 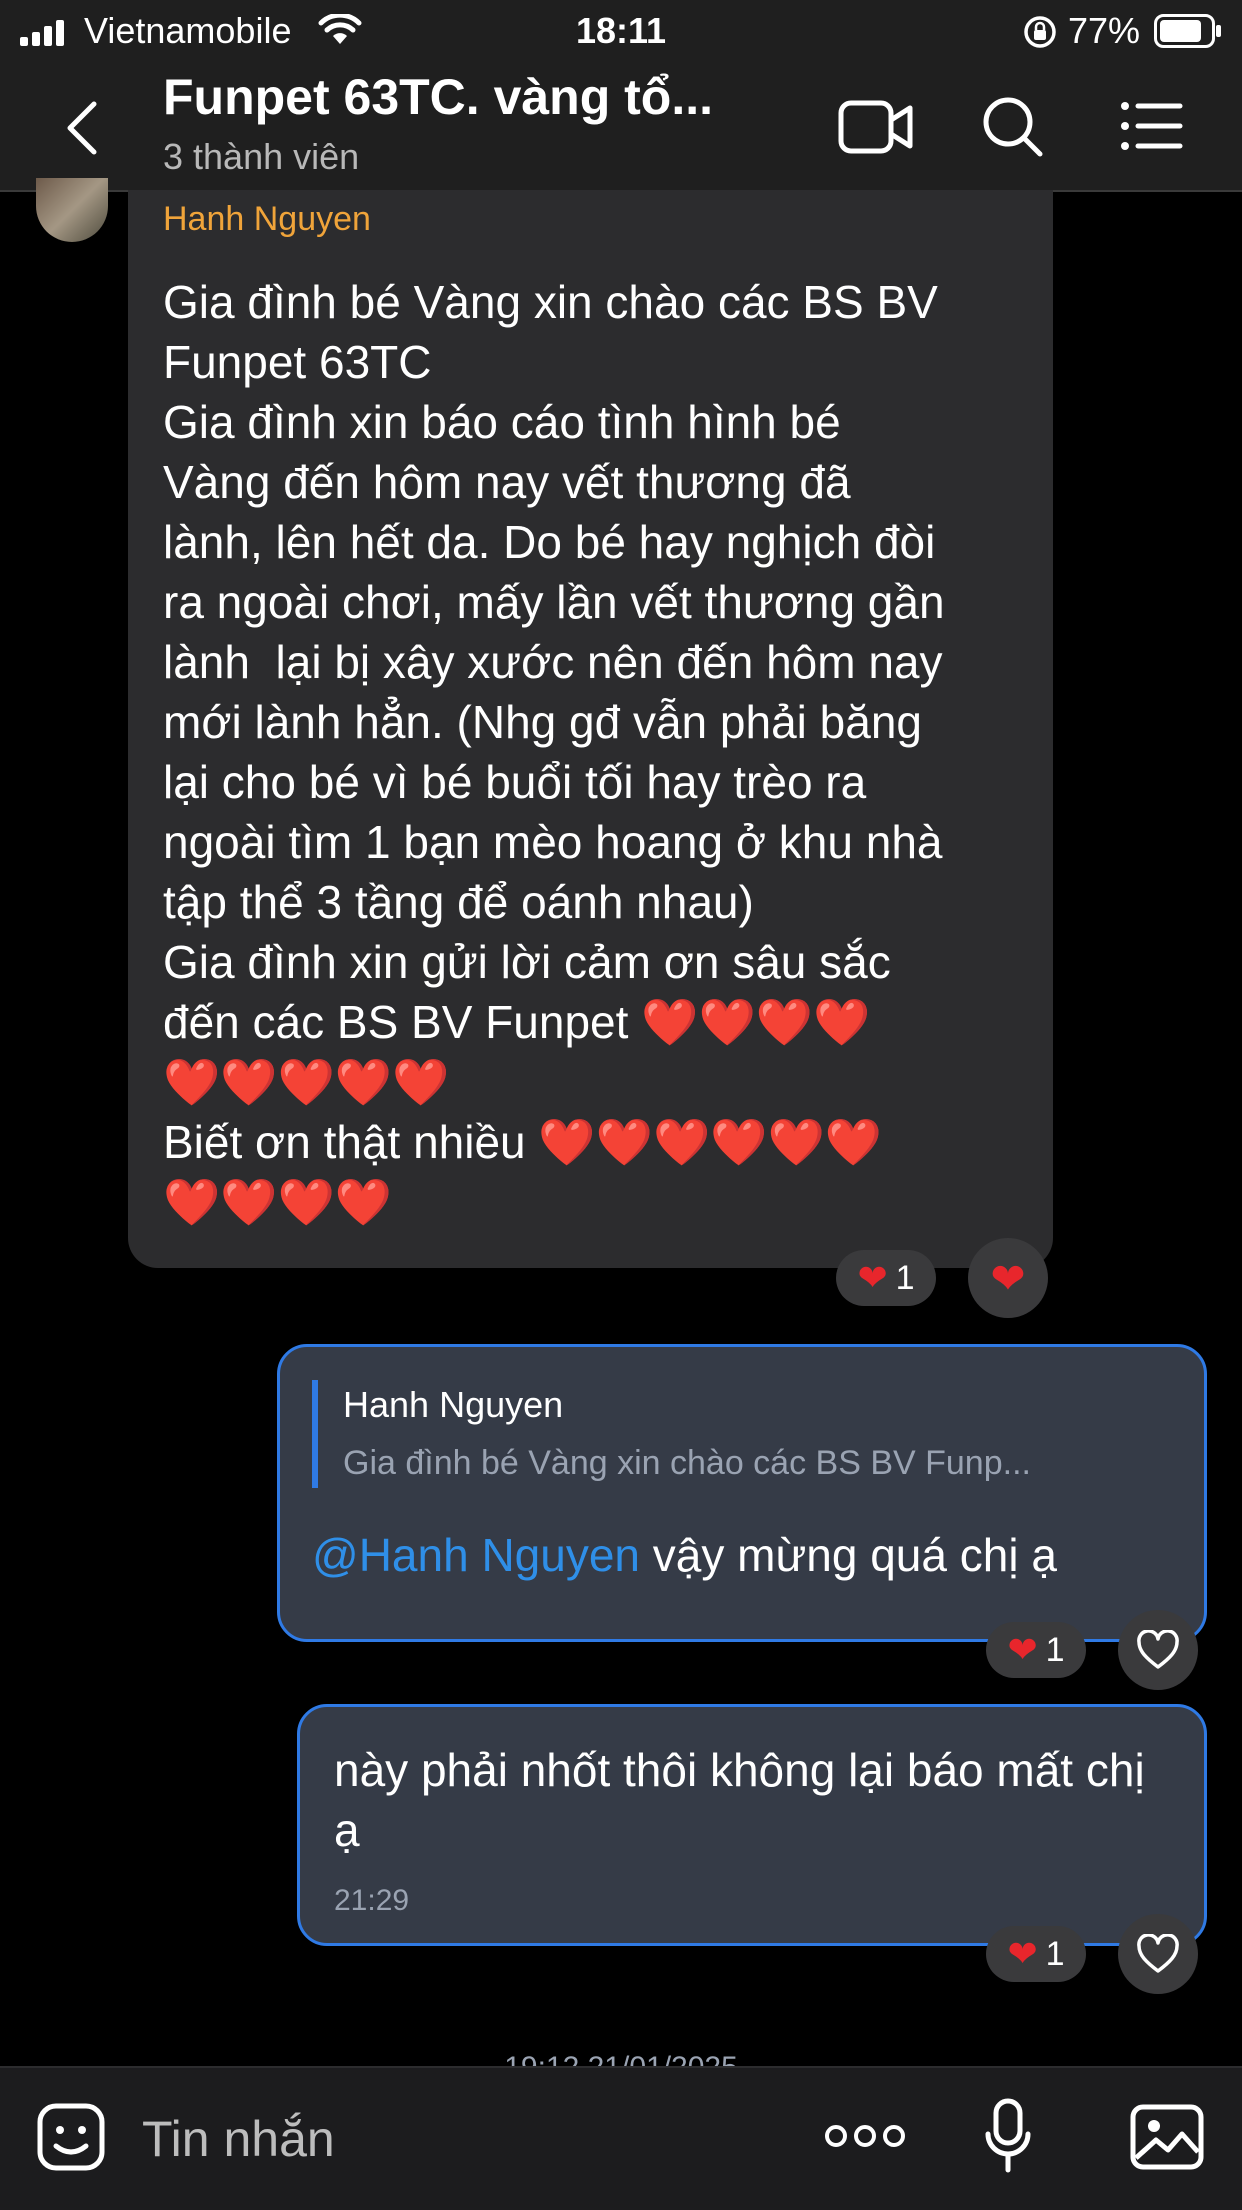 I want to click on sticker-icon, so click(x=71, y=2137).